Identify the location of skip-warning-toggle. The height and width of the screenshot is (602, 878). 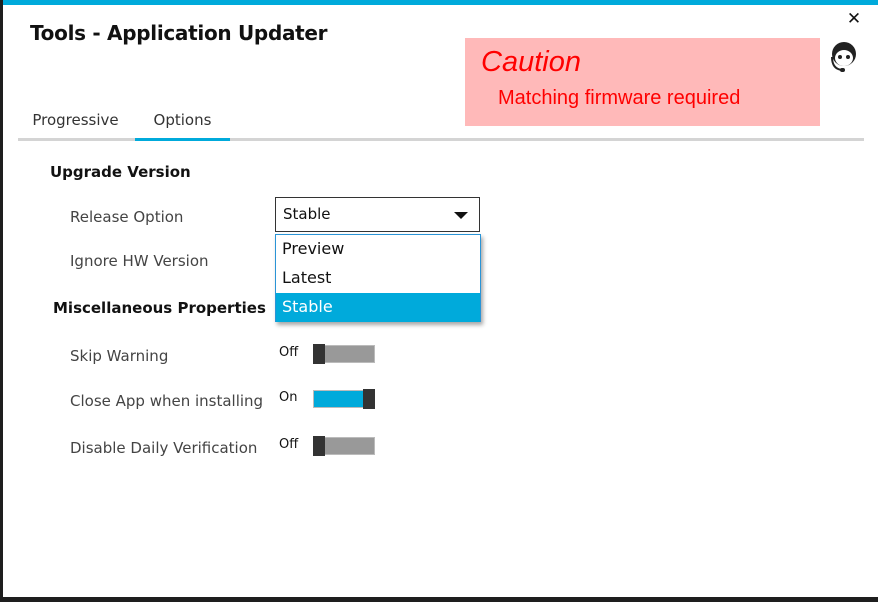
(344, 354).